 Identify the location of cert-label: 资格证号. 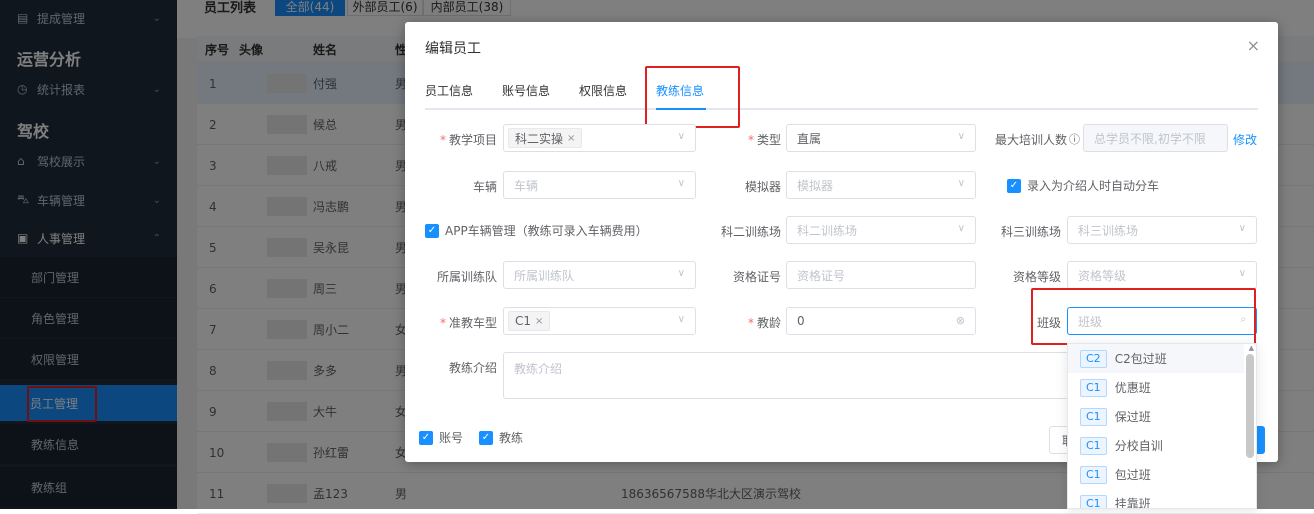
(756, 277).